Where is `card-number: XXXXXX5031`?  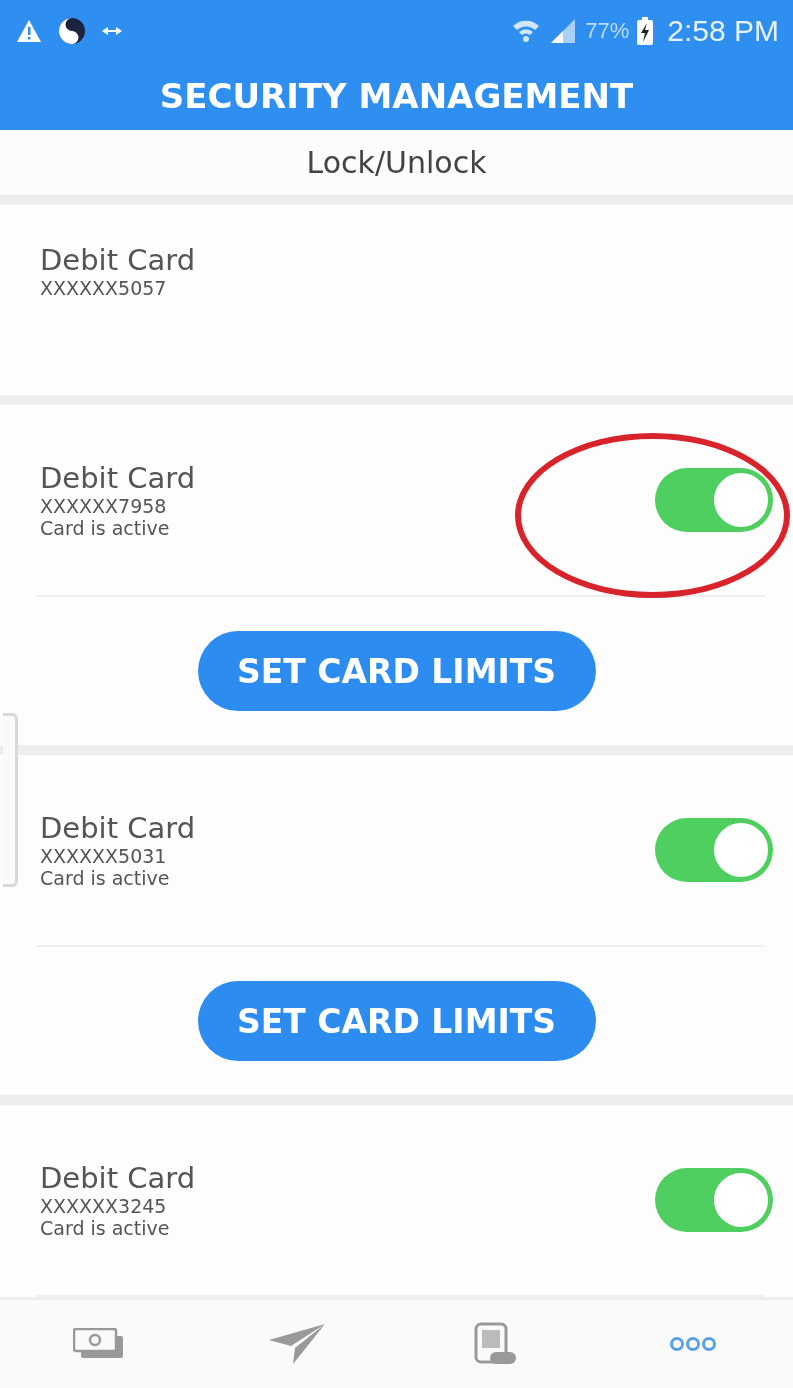
card-number: XXXXXX5031 is located at coordinates (104, 856).